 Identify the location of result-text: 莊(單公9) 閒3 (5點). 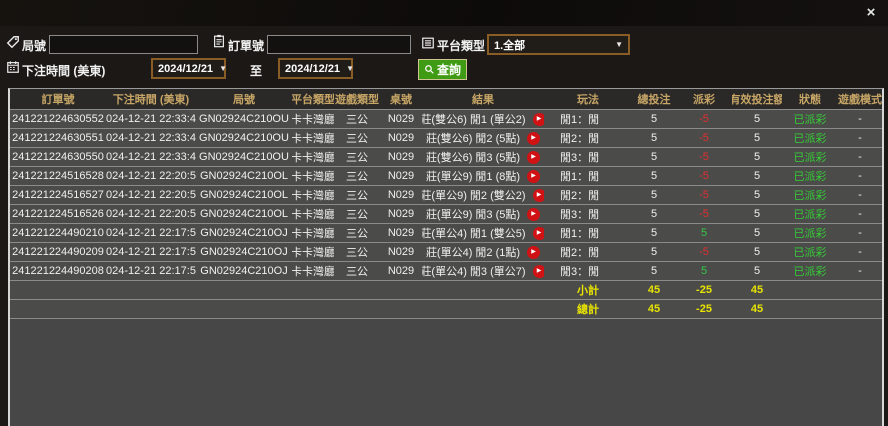
(473, 215).